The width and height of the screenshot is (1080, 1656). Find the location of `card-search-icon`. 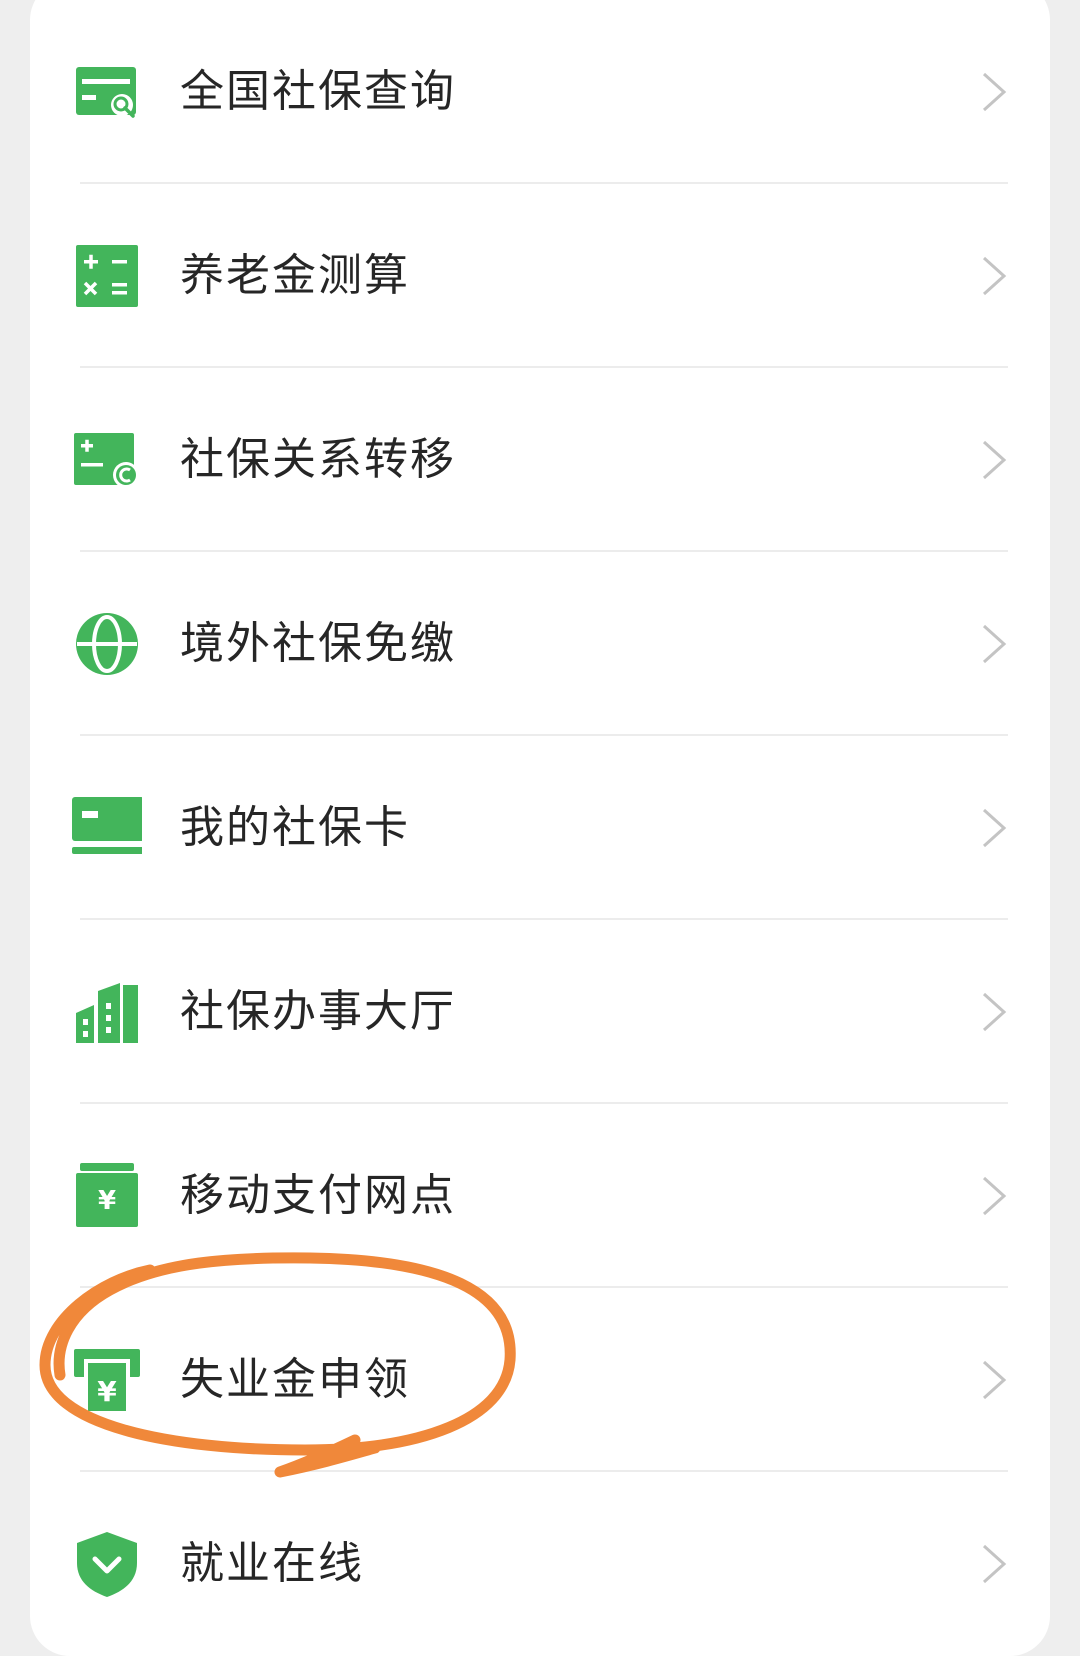

card-search-icon is located at coordinates (107, 92).